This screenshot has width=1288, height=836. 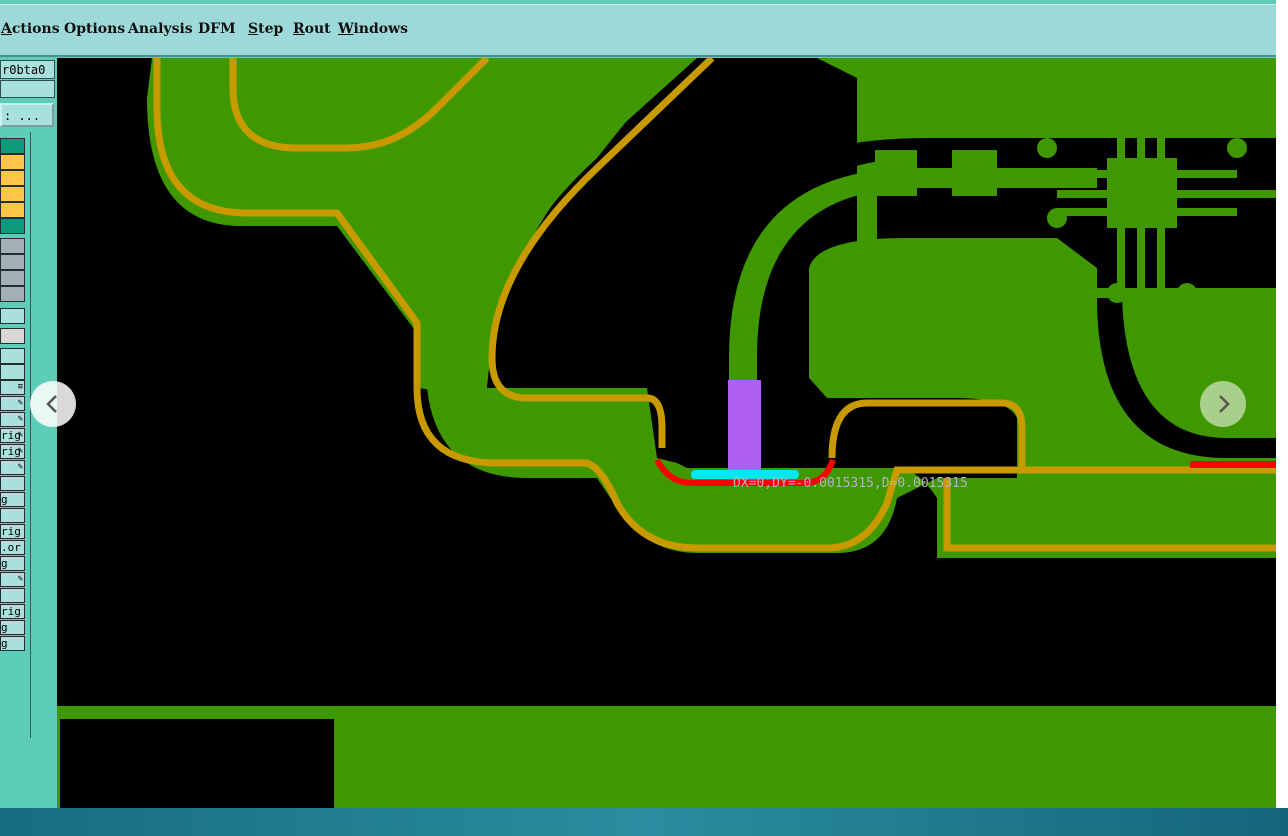 What do you see at coordinates (12, 563) in the screenshot?
I see `layer-row-g-2: g` at bounding box center [12, 563].